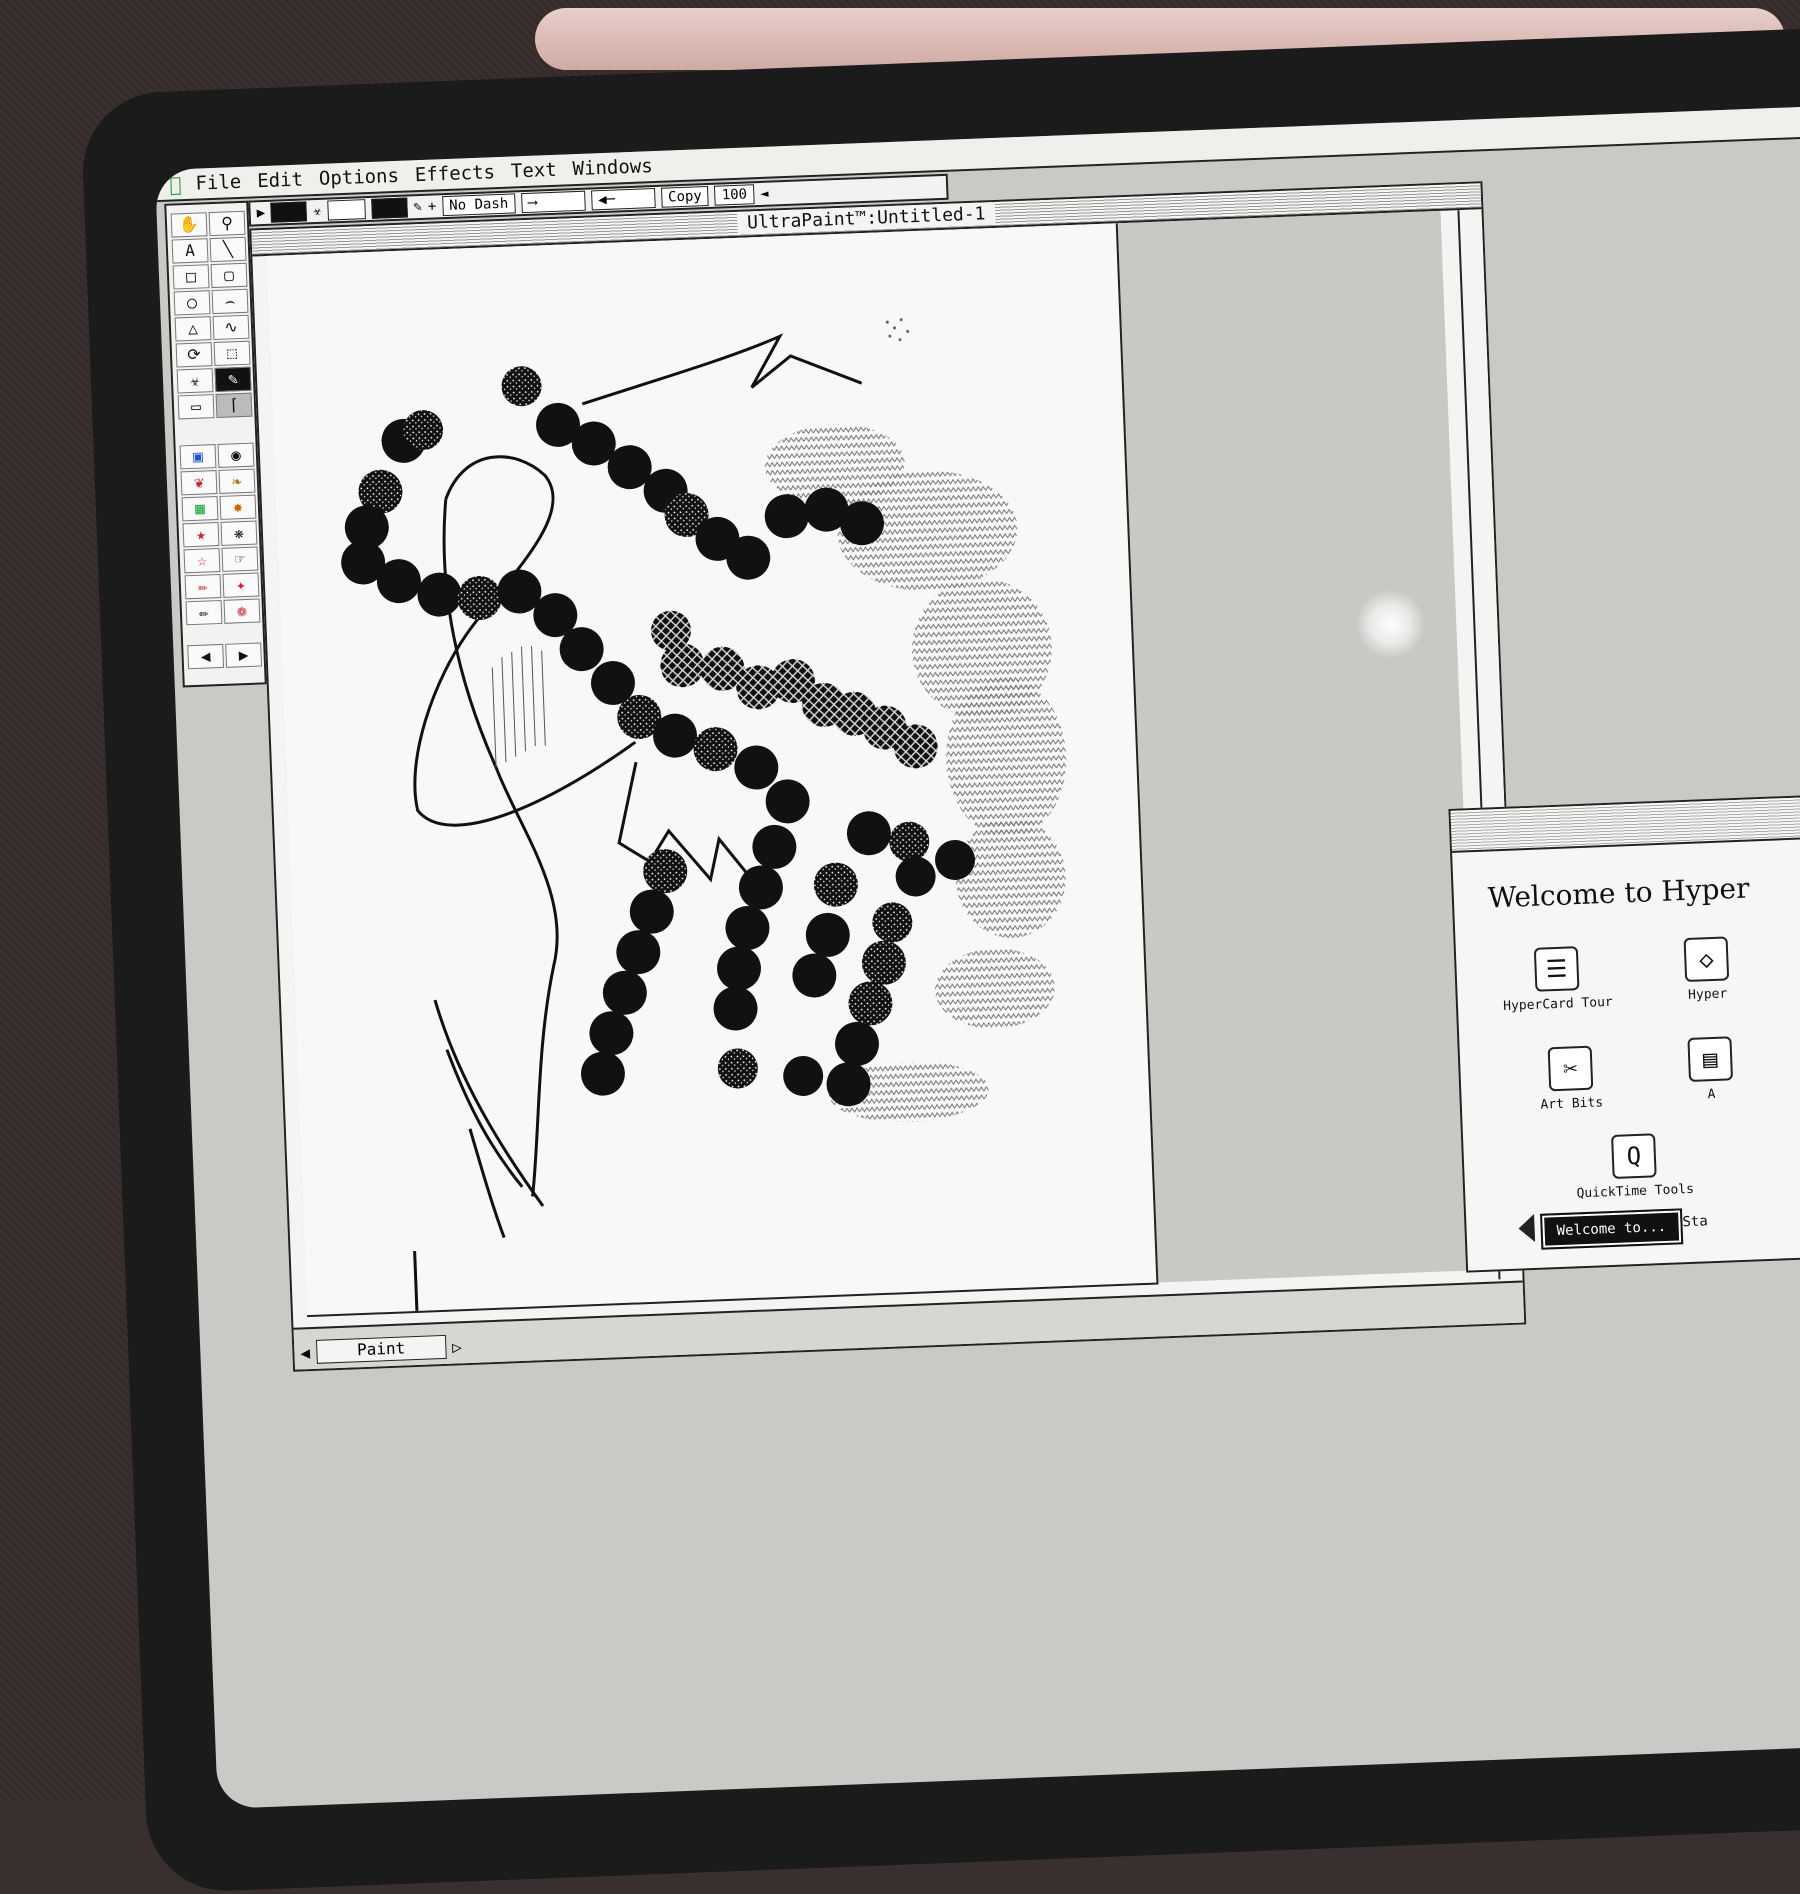 The height and width of the screenshot is (1894, 1800). I want to click on hand-icon: ✋, so click(189, 225).